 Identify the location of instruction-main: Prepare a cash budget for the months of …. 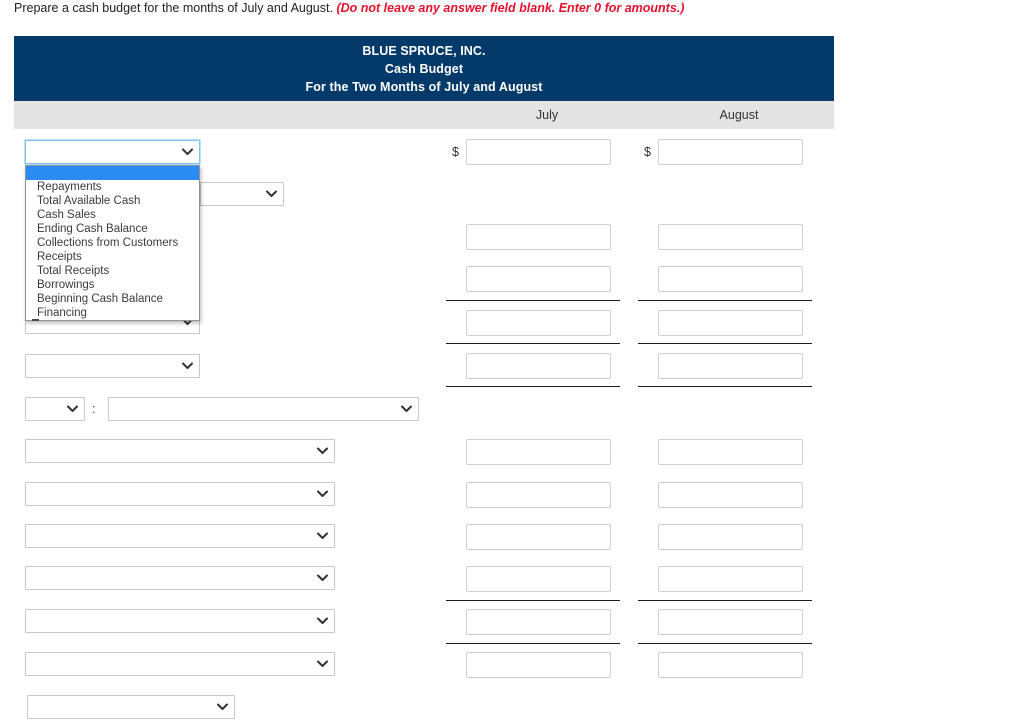
(175, 8).